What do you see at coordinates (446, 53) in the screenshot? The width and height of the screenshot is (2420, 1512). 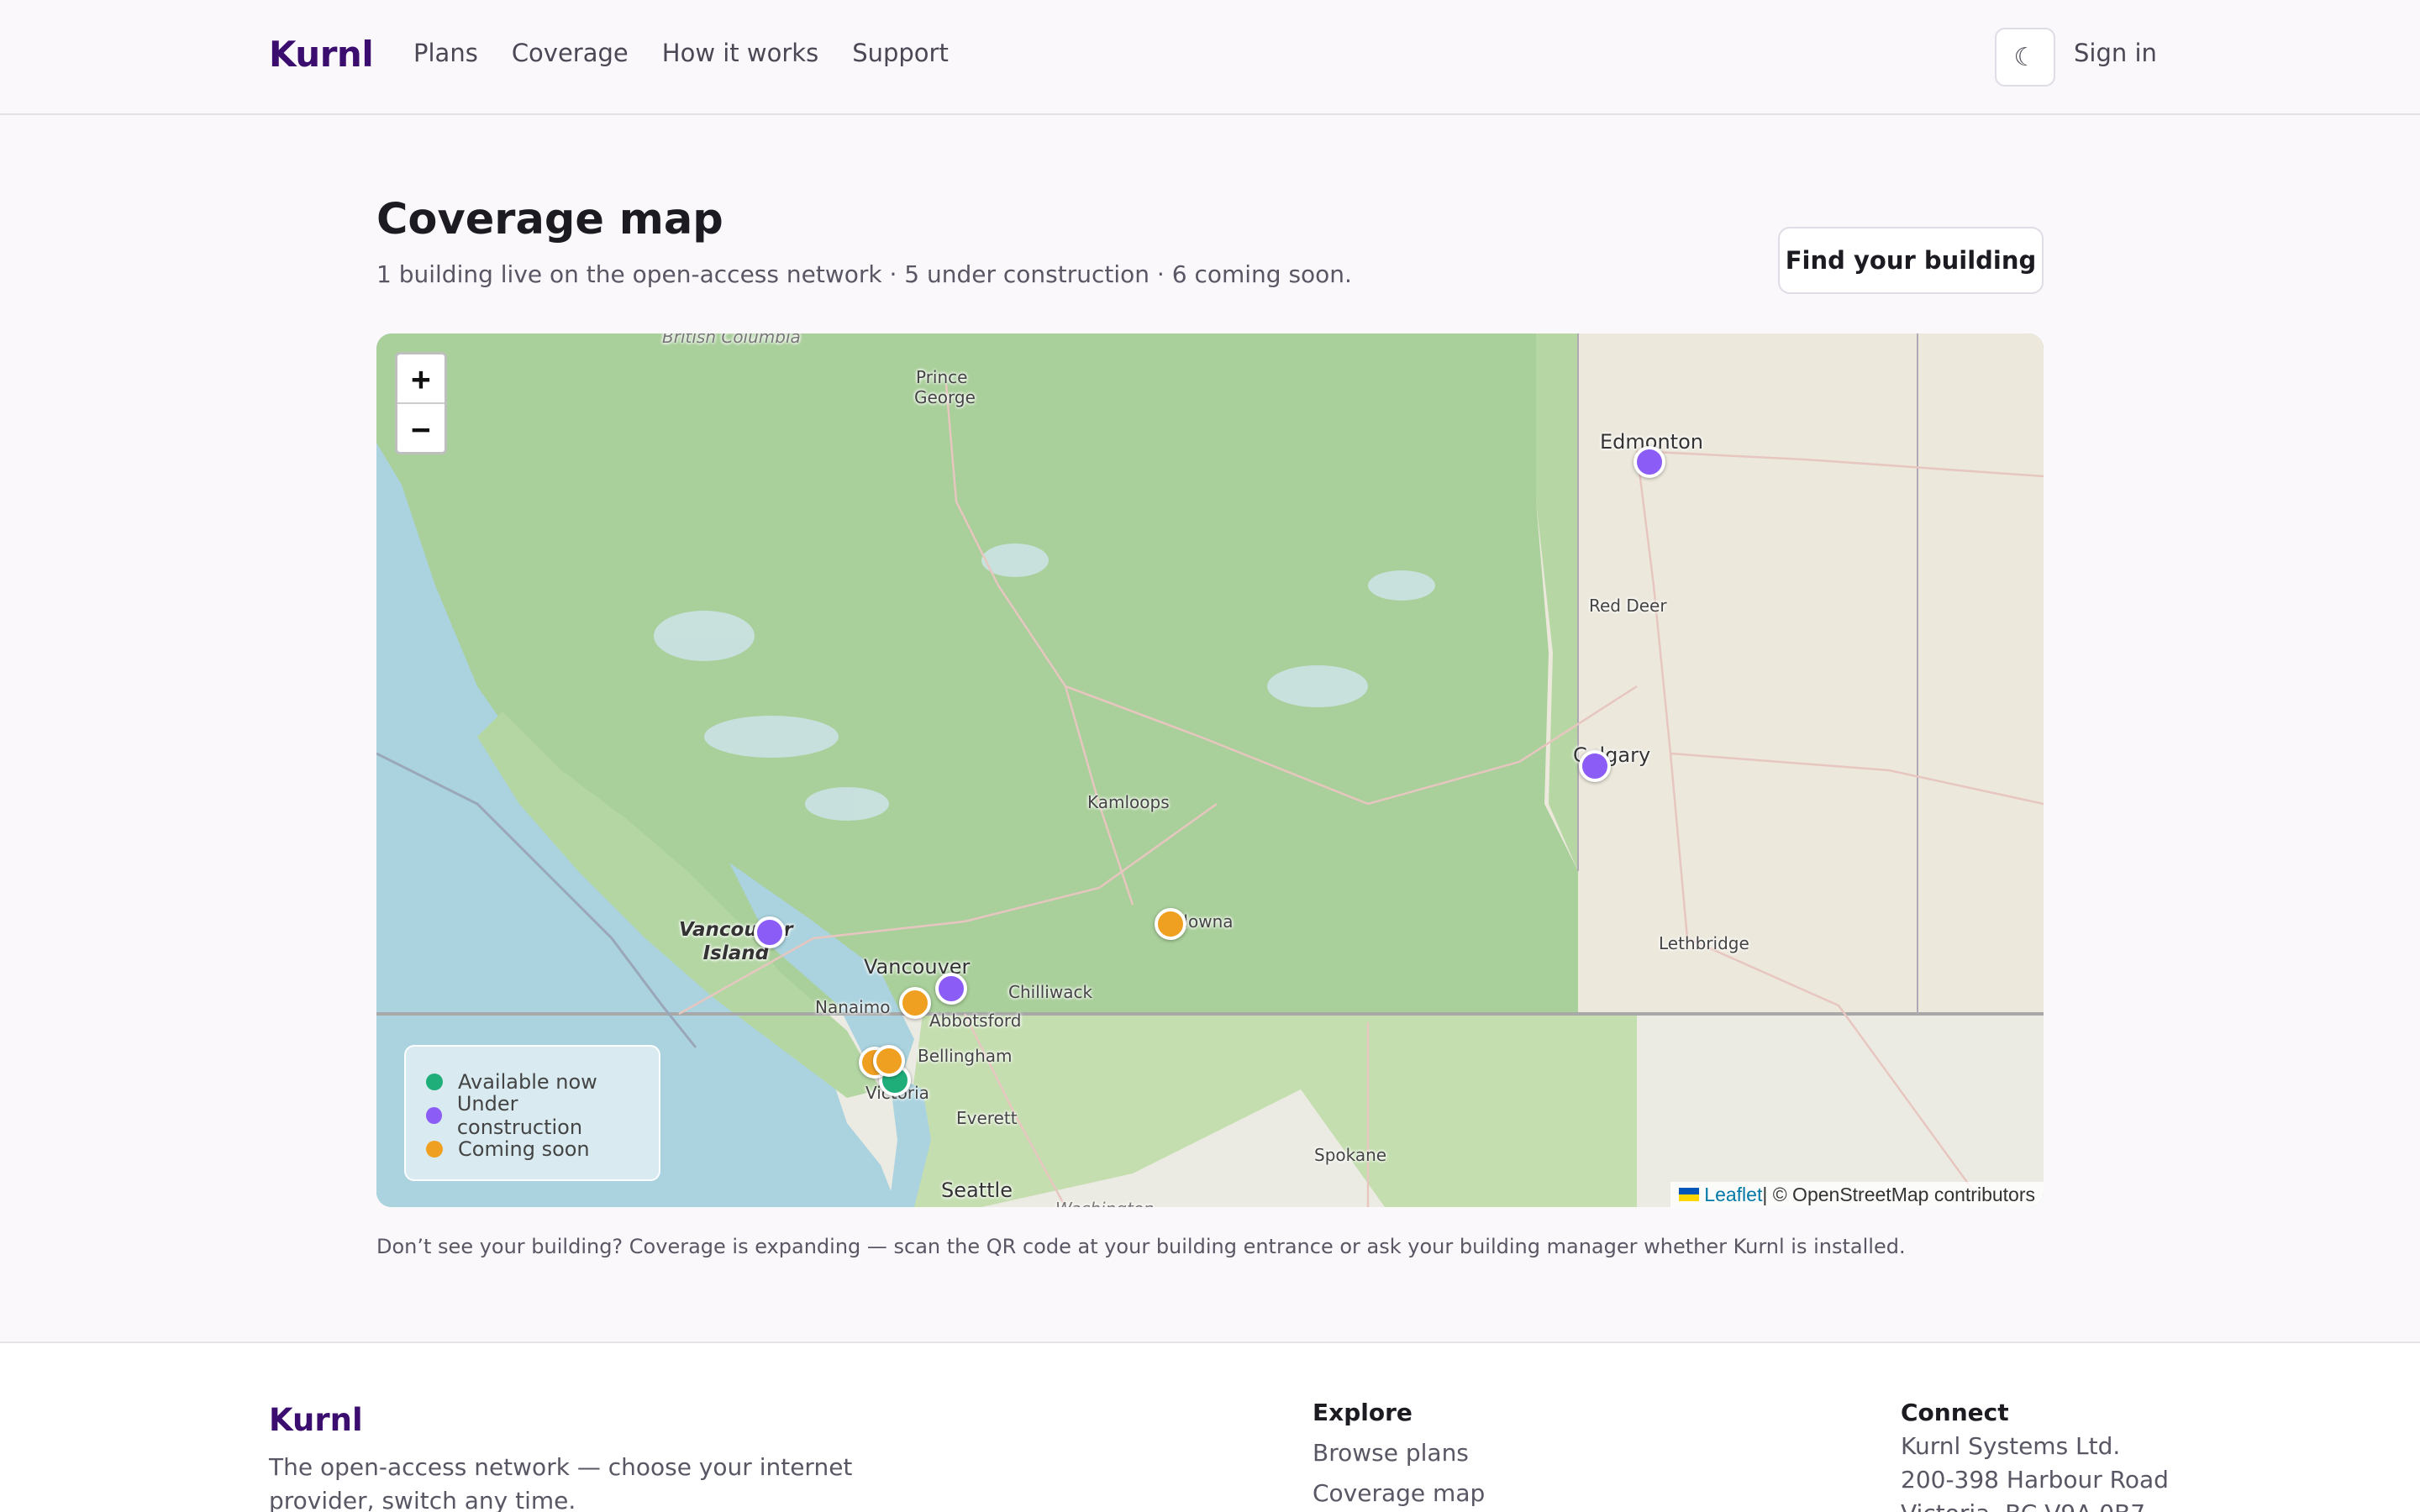 I see `nav-plans: Plans` at bounding box center [446, 53].